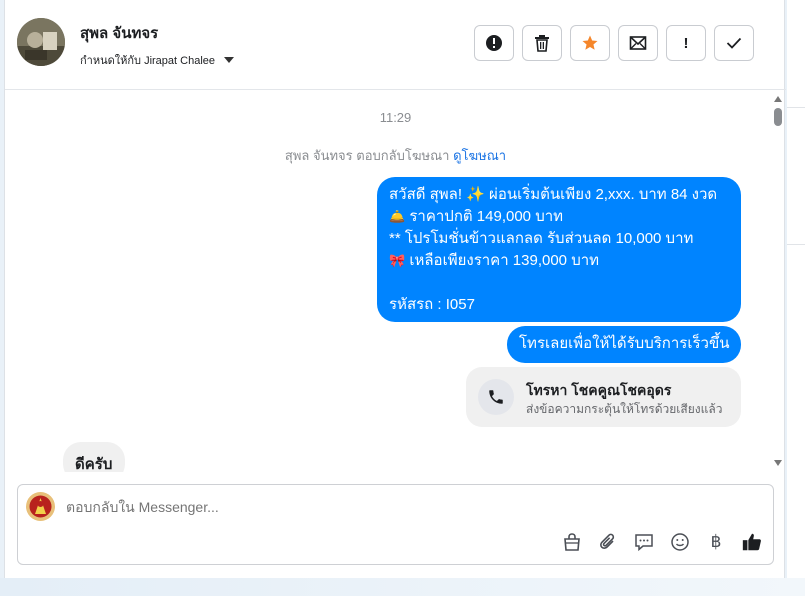 The height and width of the screenshot is (596, 805). Describe the element at coordinates (40, 506) in the screenshot. I see `page-avatar` at that location.